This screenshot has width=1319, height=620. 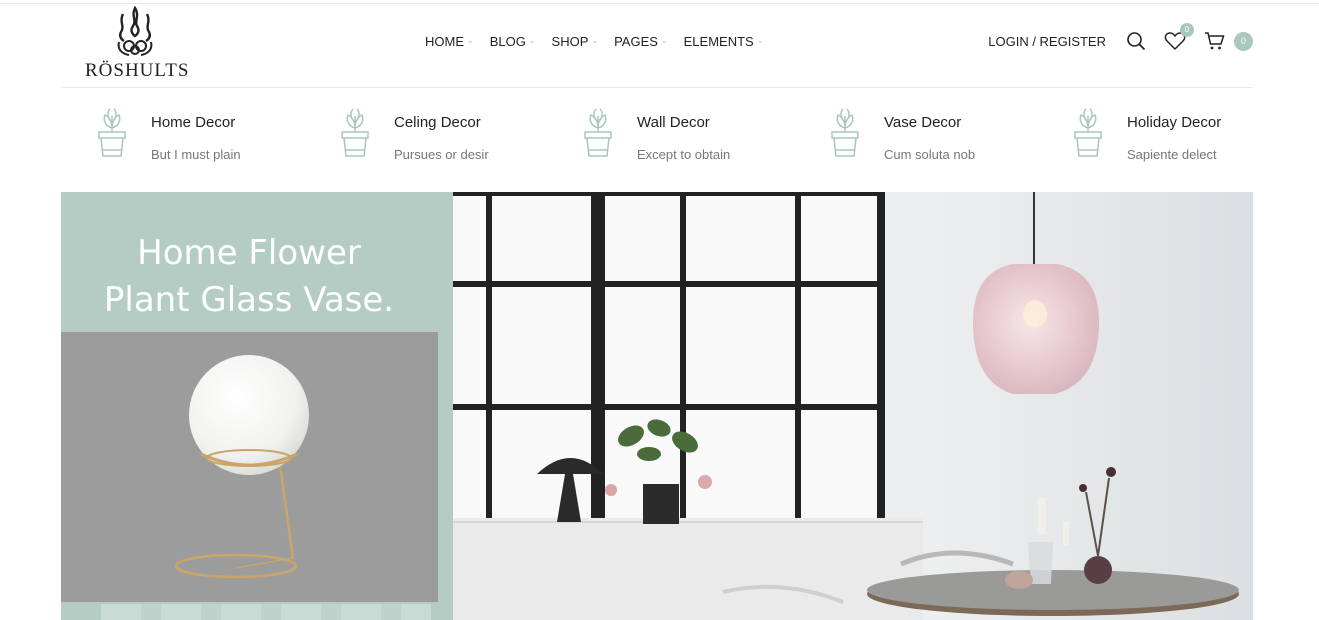 What do you see at coordinates (1243, 41) in the screenshot?
I see `cart-count-badge: 0` at bounding box center [1243, 41].